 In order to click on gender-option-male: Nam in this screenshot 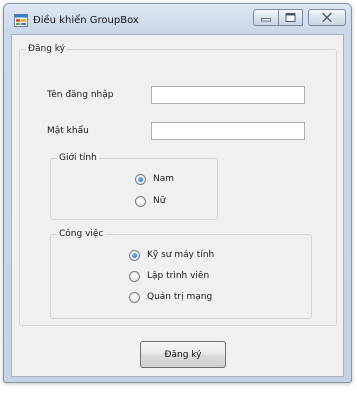, I will do `click(154, 179)`.